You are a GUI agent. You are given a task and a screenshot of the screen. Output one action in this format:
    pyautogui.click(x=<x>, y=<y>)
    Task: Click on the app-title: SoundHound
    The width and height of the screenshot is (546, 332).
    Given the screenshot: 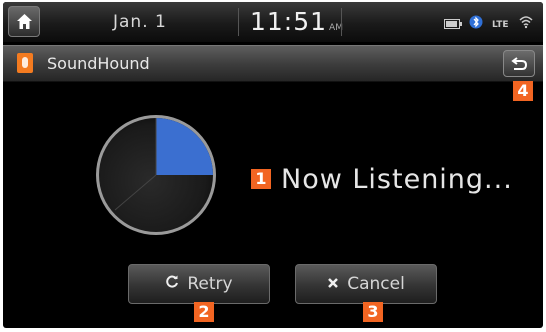 What is the action you would take?
    pyautogui.click(x=98, y=63)
    